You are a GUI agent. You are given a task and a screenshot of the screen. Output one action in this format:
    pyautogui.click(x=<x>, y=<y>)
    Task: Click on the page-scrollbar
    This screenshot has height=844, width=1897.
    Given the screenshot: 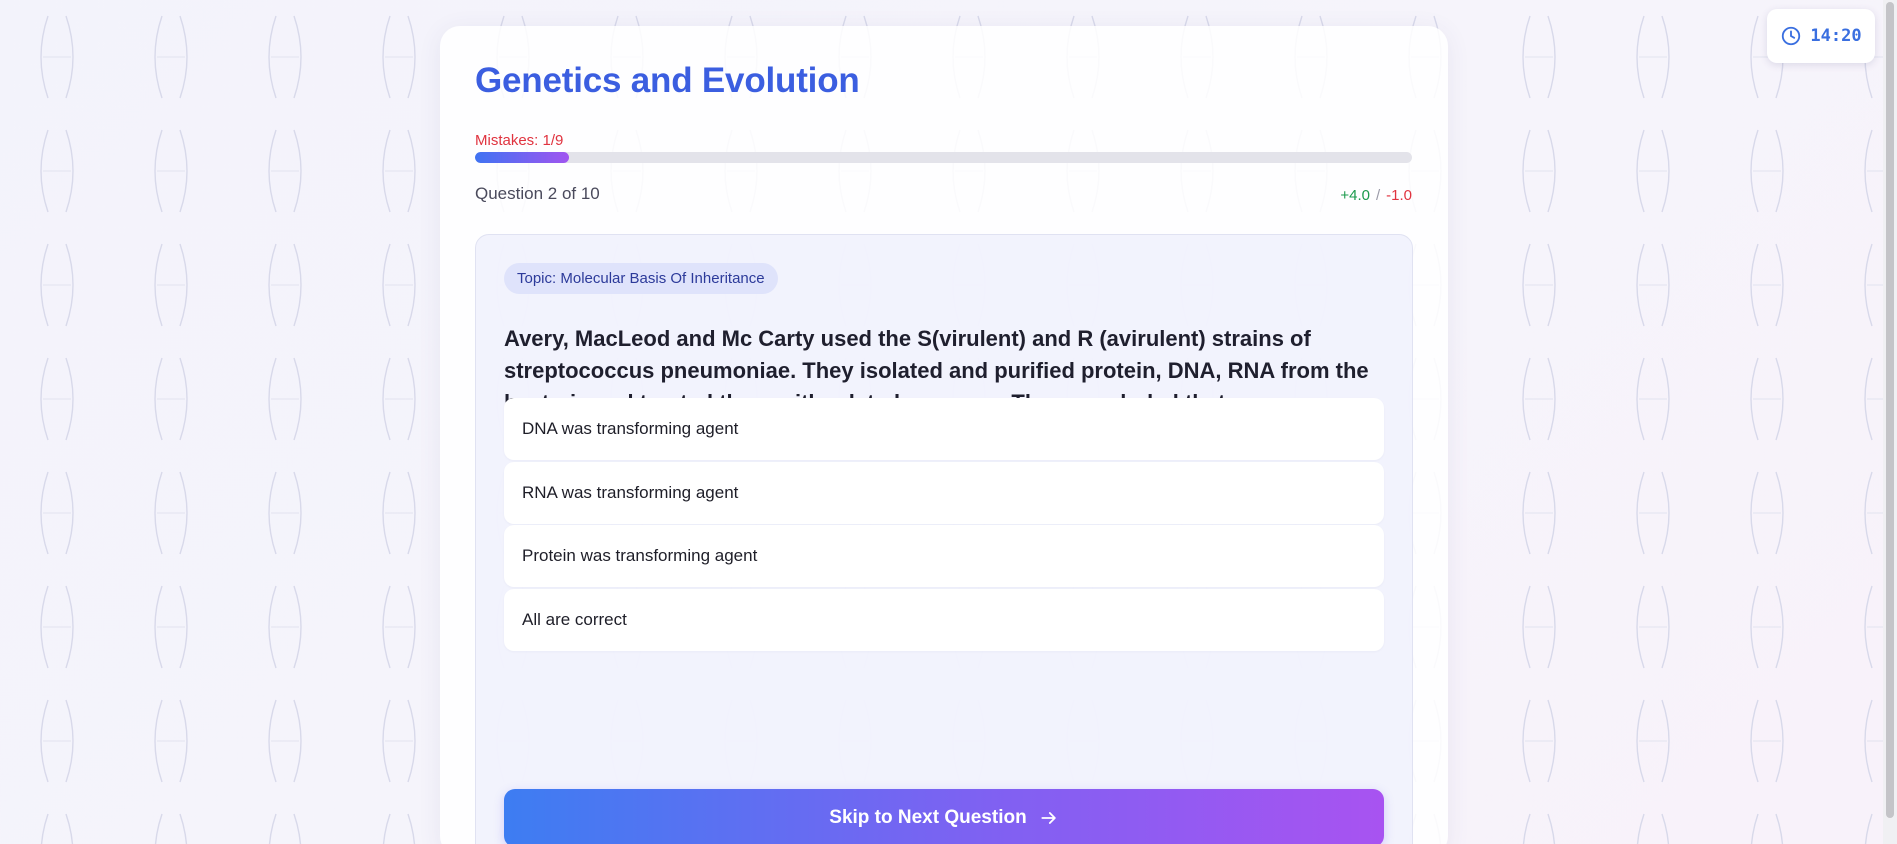 What is the action you would take?
    pyautogui.click(x=1890, y=422)
    